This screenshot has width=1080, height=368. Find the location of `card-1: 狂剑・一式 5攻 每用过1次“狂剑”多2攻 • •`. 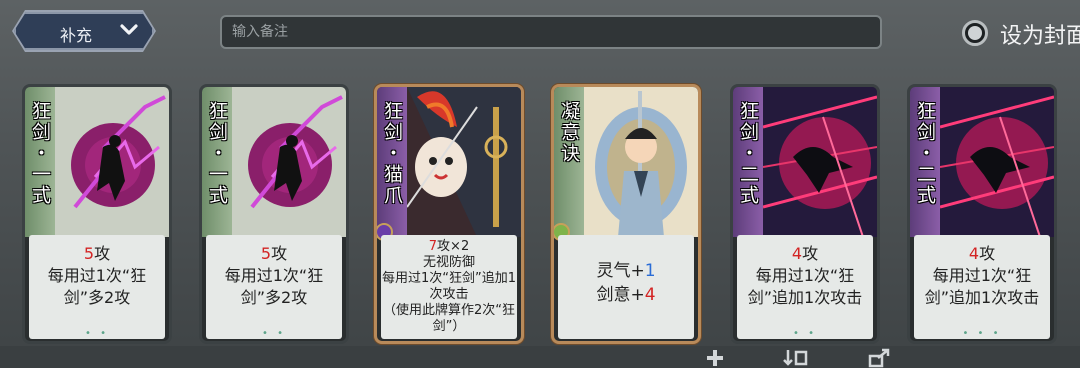

card-1: 狂剑・一式 5攻 每用过1次“狂剑”多2攻 • • is located at coordinates (97, 214).